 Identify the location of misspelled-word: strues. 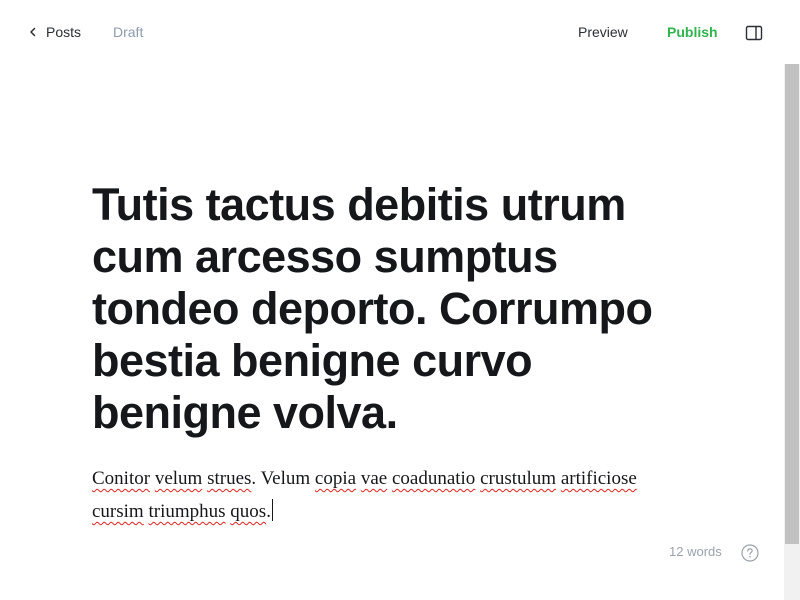
(229, 478).